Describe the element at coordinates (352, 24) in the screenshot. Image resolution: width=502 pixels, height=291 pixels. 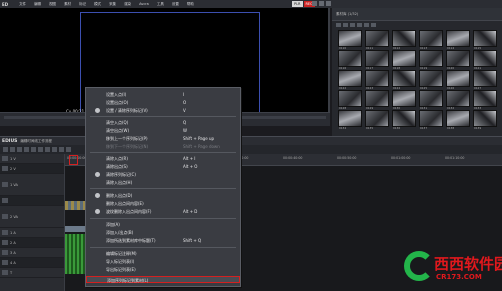
I see `up-folder-icon` at that location.